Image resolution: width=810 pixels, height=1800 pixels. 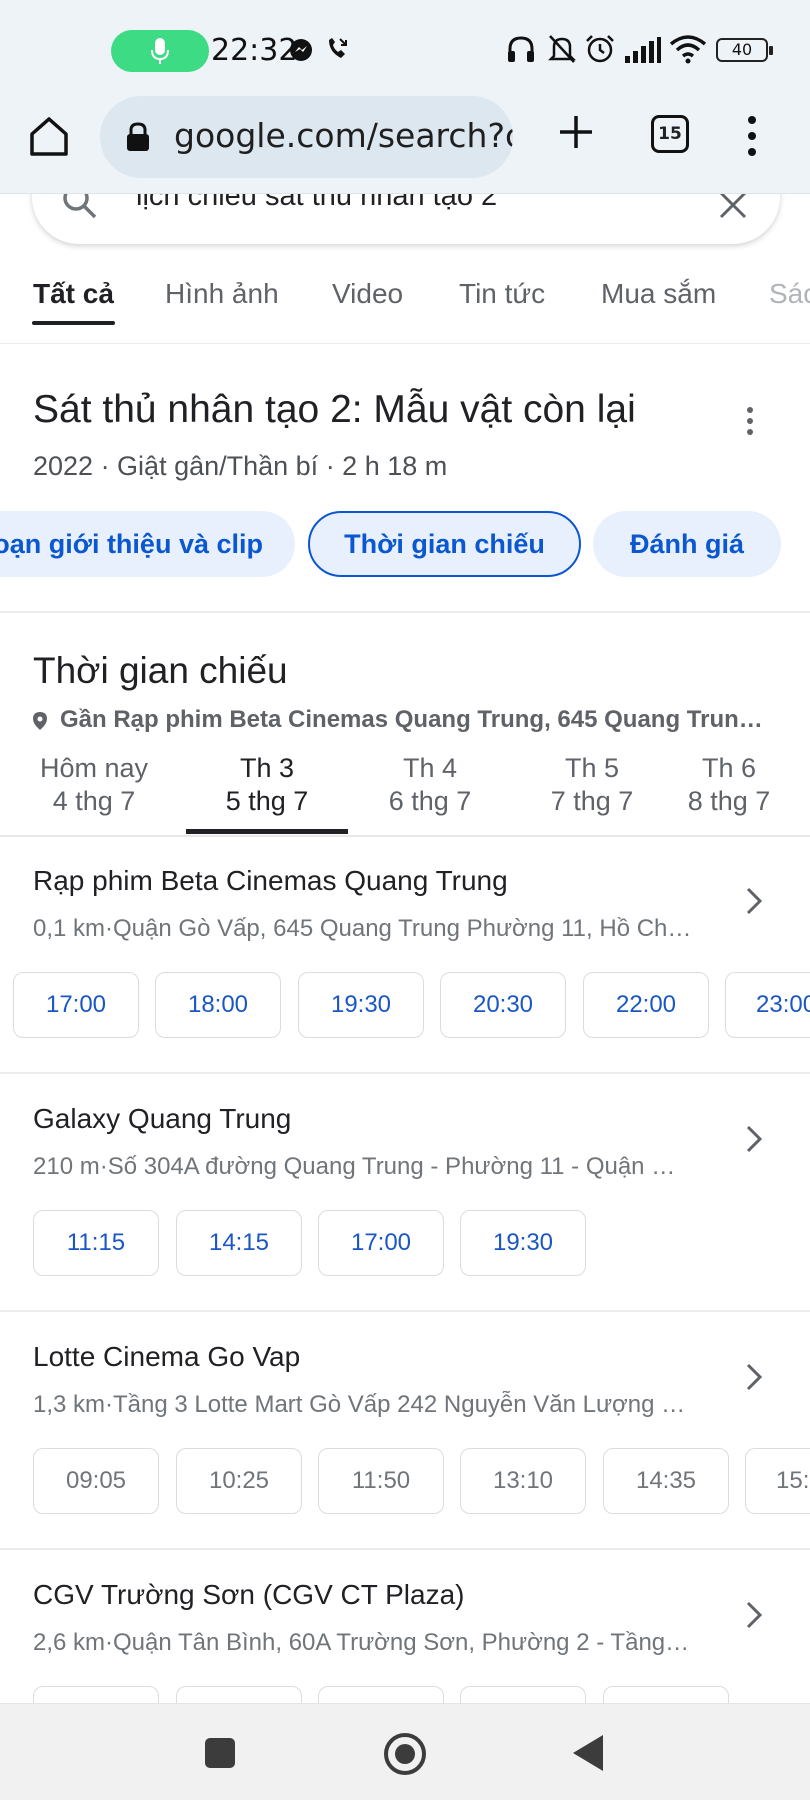 I want to click on cinema-name: Lotte Cinema Go Vap, so click(x=166, y=1357).